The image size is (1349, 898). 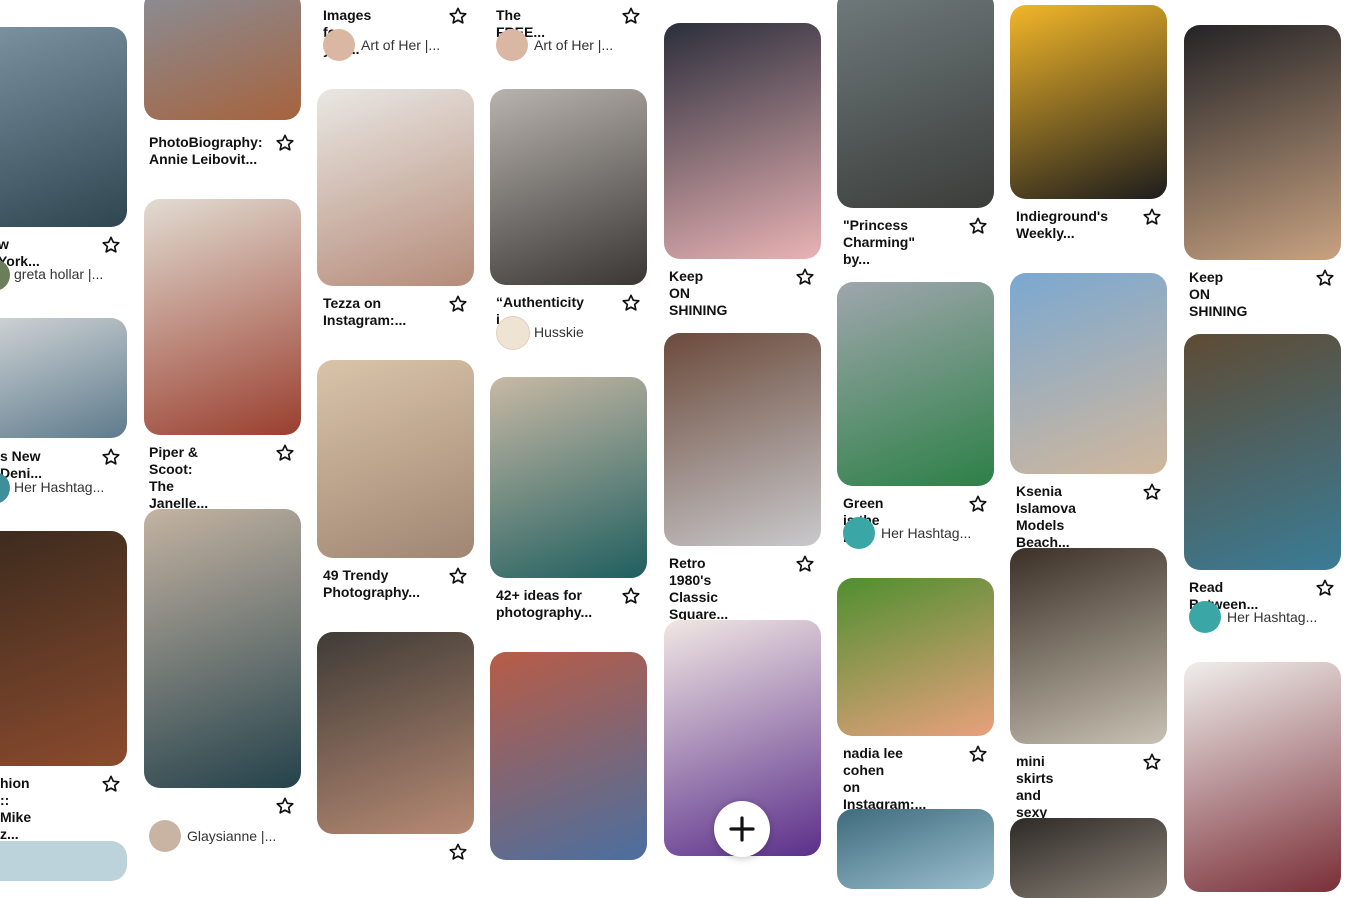 I want to click on add-pin-button, so click(x=742, y=829).